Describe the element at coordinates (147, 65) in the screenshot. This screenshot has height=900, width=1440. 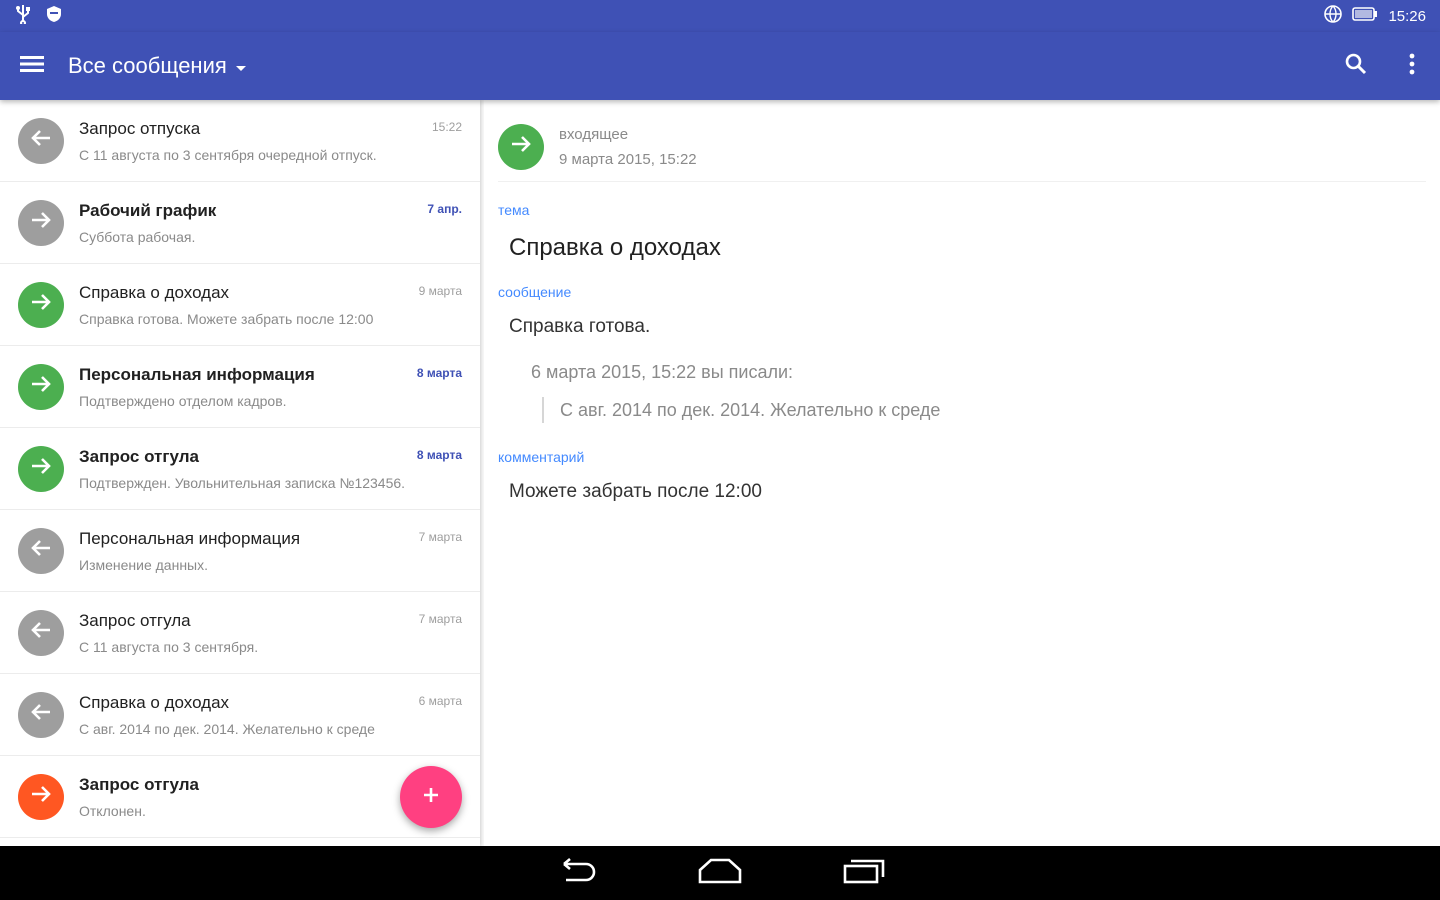
I see `app-title: Все сообщения` at that location.